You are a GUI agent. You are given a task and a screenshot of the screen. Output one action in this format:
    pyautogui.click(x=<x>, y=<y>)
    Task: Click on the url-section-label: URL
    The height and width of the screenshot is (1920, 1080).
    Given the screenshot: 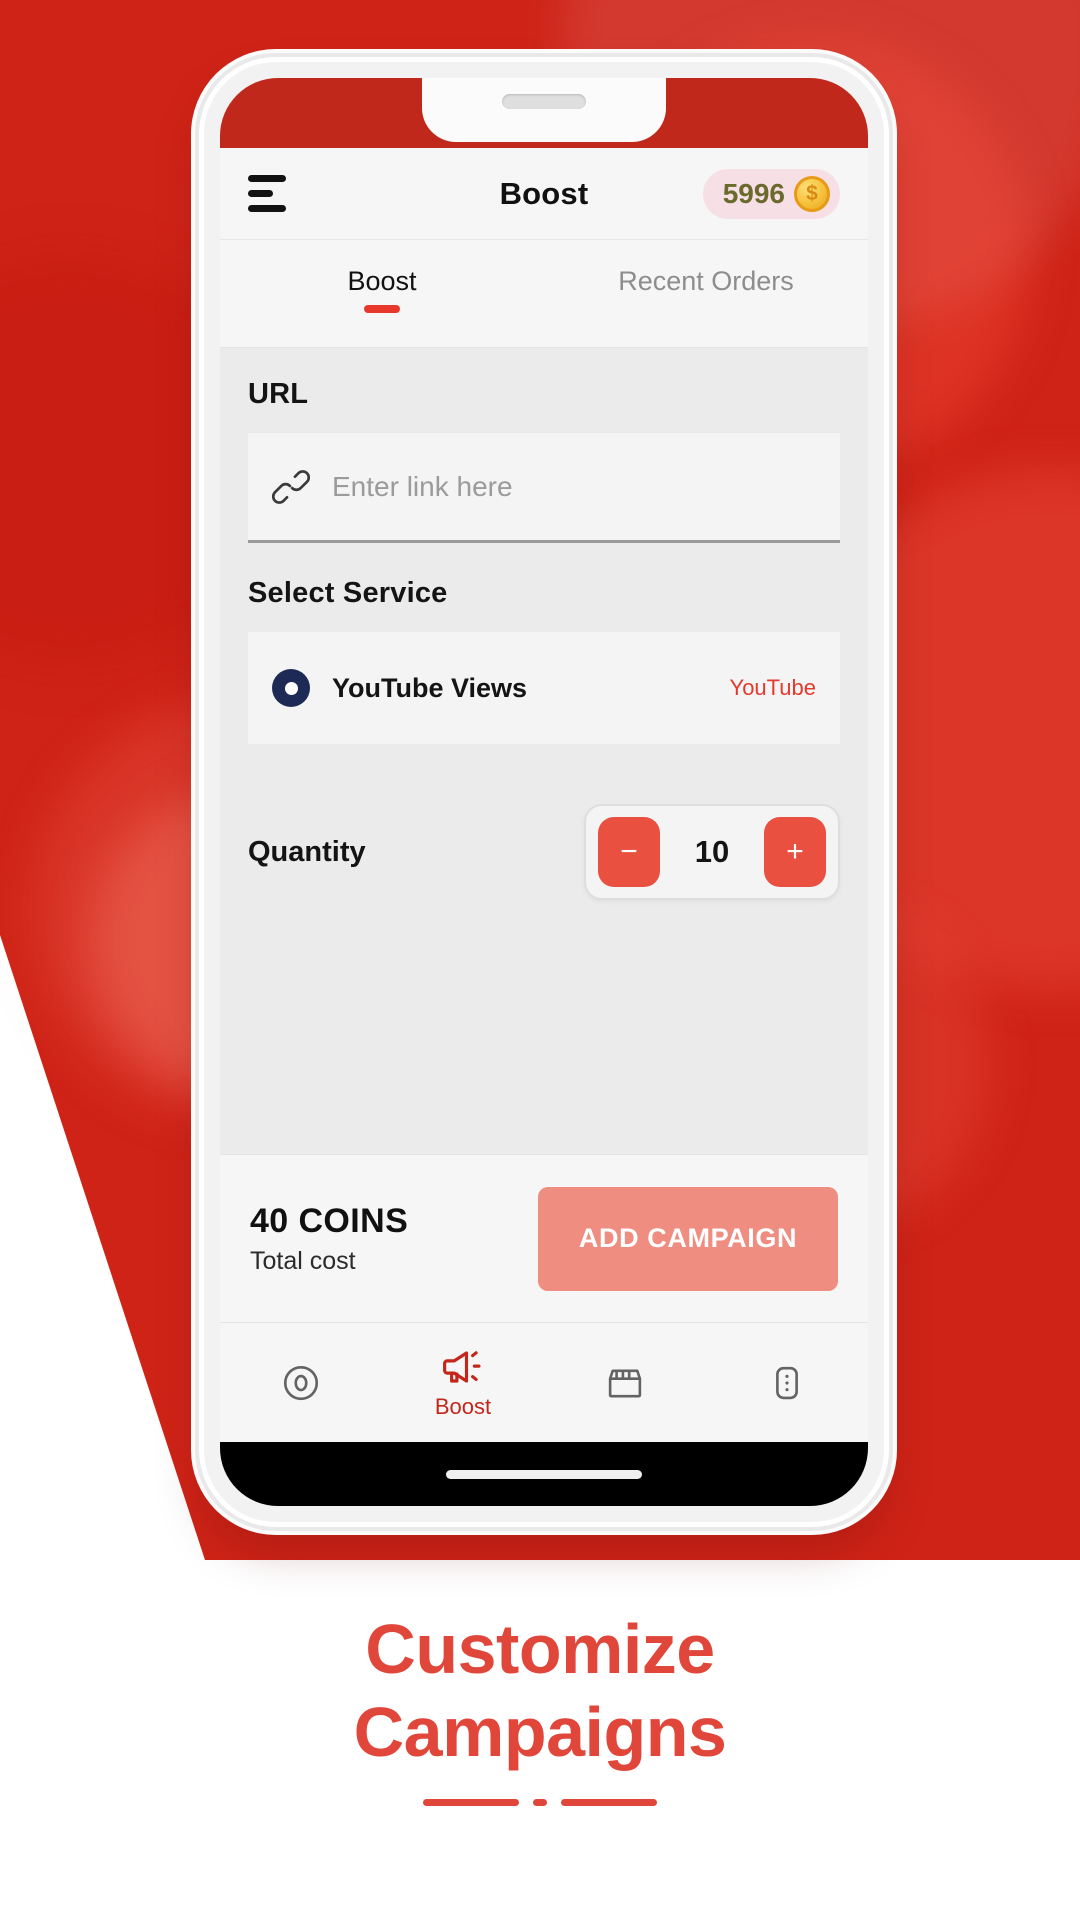 What is the action you would take?
    pyautogui.click(x=278, y=394)
    